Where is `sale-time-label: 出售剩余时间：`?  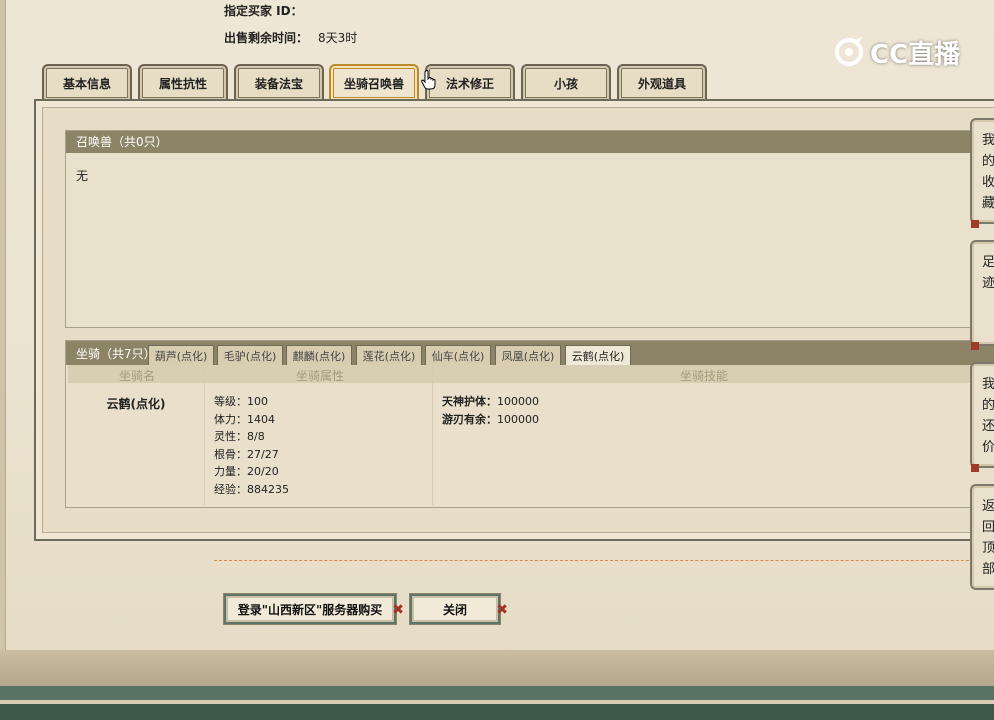 sale-time-label: 出售剩余时间： is located at coordinates (266, 38).